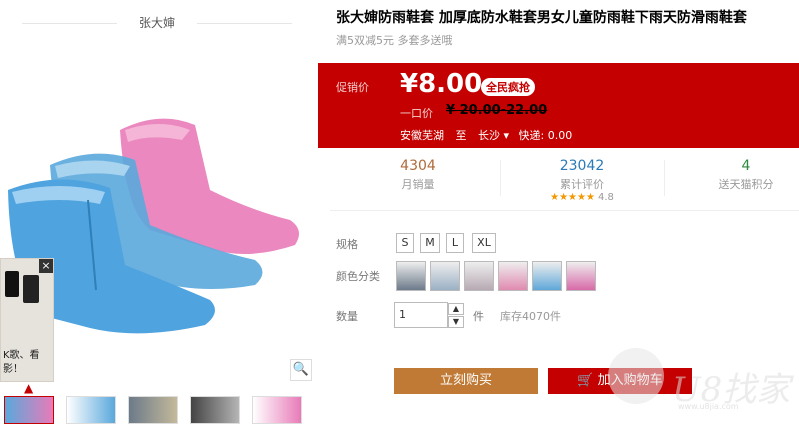  What do you see at coordinates (461, 135) in the screenshot?
I see `ship-to-word: 至` at bounding box center [461, 135].